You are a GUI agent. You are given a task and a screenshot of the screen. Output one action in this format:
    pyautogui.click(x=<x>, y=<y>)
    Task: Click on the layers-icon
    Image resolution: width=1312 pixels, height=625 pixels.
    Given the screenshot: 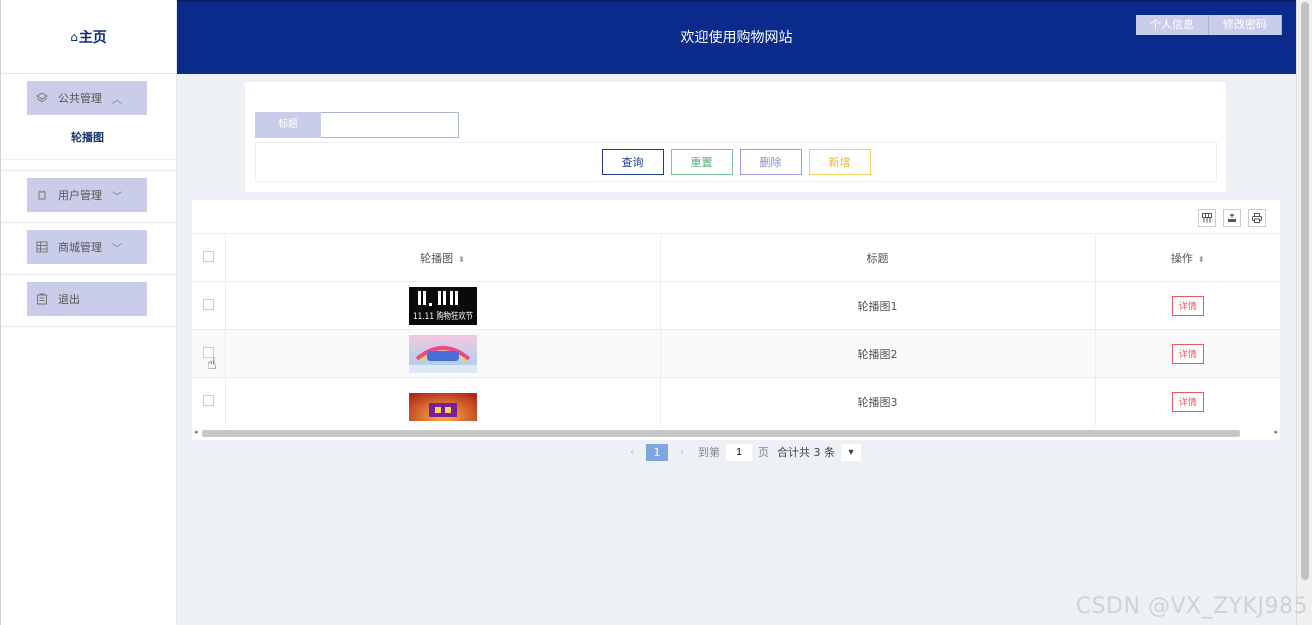 What is the action you would take?
    pyautogui.click(x=42, y=98)
    